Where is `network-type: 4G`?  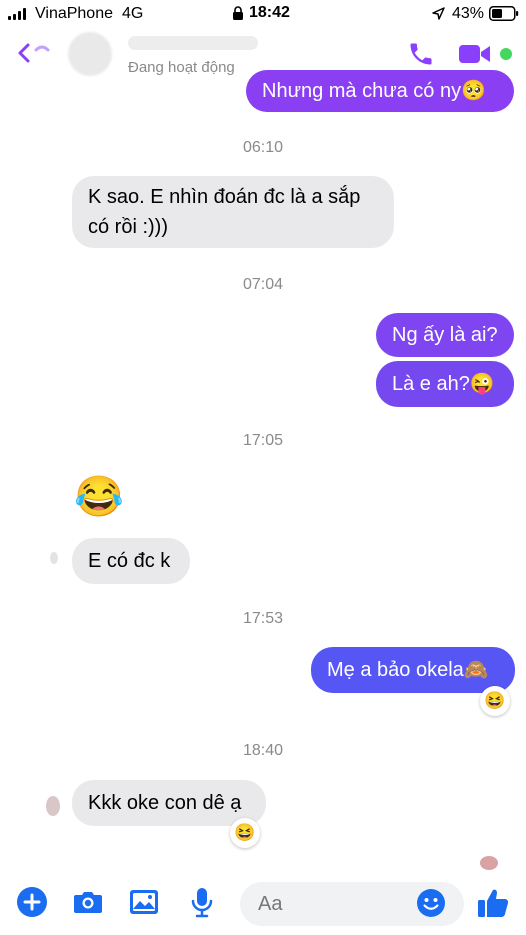 network-type: 4G is located at coordinates (133, 13).